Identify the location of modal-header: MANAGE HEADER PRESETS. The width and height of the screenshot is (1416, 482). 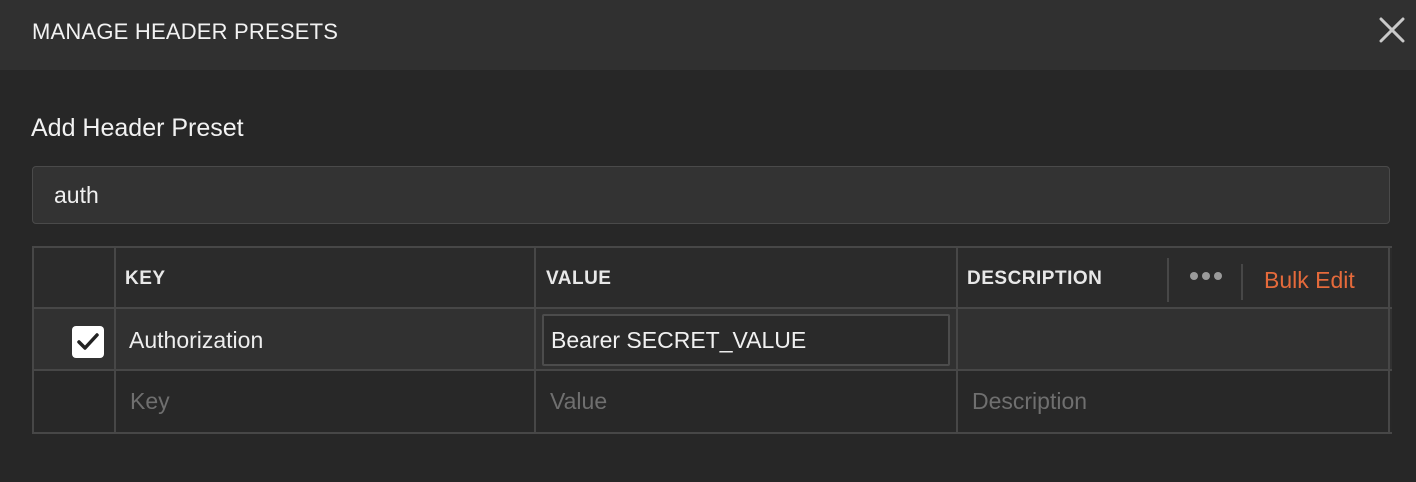
(708, 35).